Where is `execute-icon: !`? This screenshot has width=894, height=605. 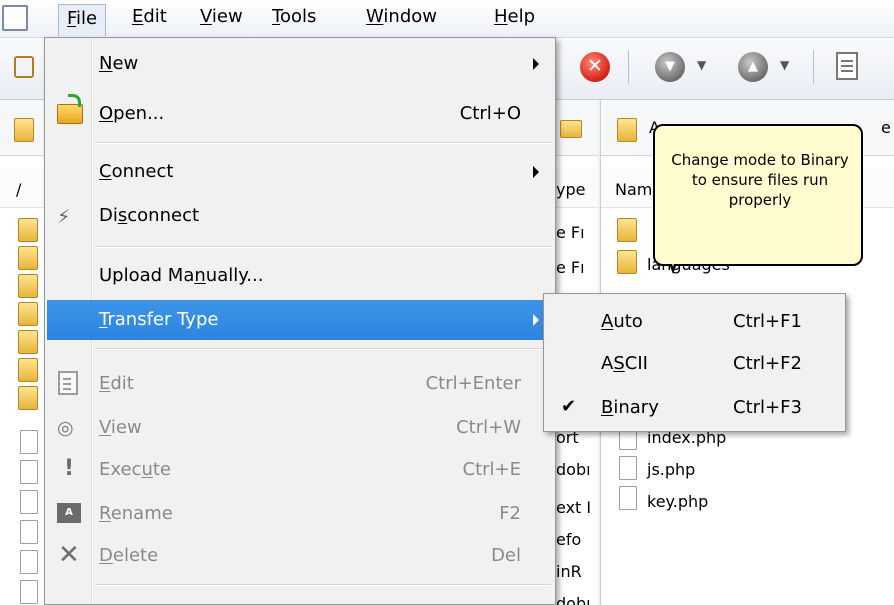
execute-icon: ! is located at coordinates (69, 468).